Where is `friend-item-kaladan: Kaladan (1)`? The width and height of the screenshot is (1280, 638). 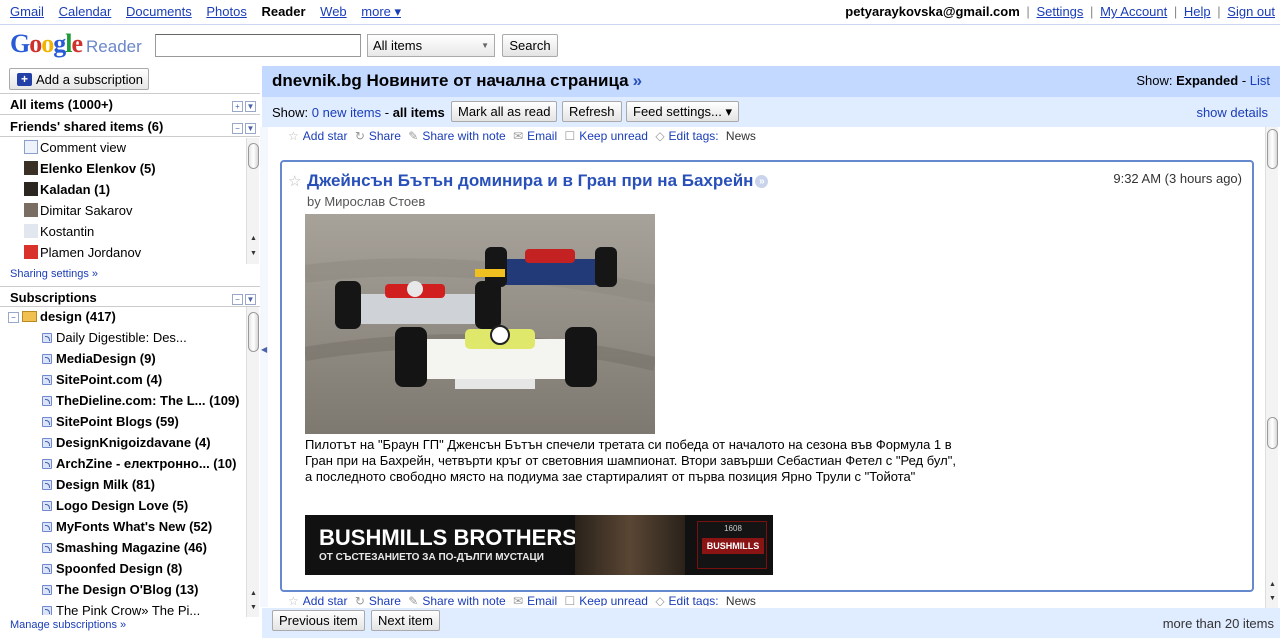 friend-item-kaladan: Kaladan (1) is located at coordinates (67, 190).